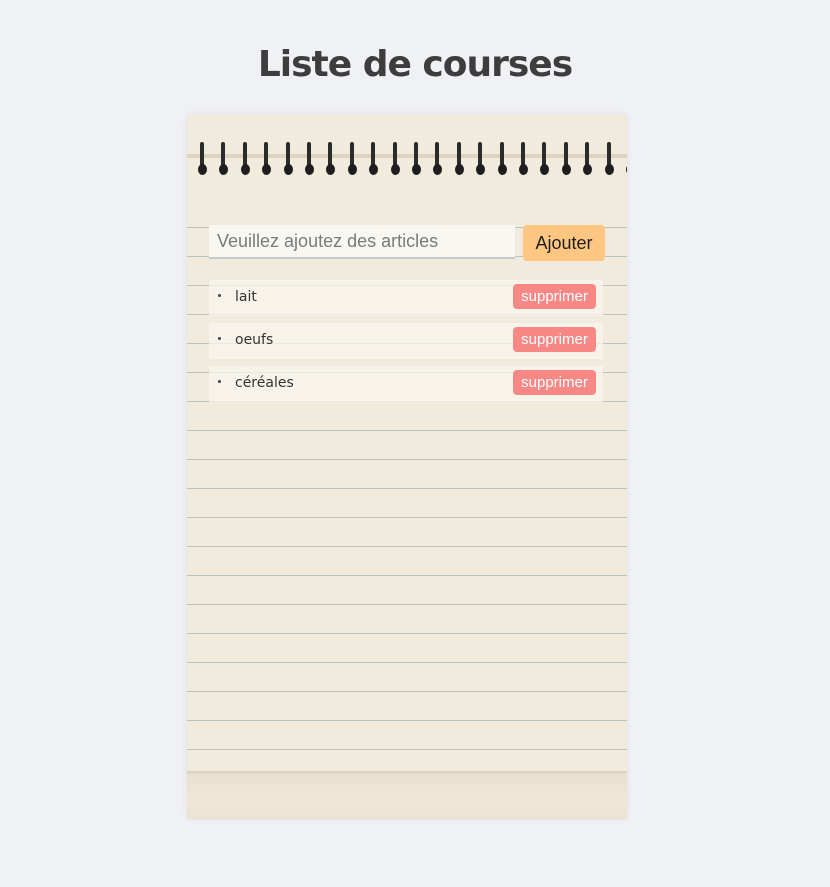 The height and width of the screenshot is (887, 830). What do you see at coordinates (406, 341) in the screenshot?
I see `list-item: oeufs supprimer` at bounding box center [406, 341].